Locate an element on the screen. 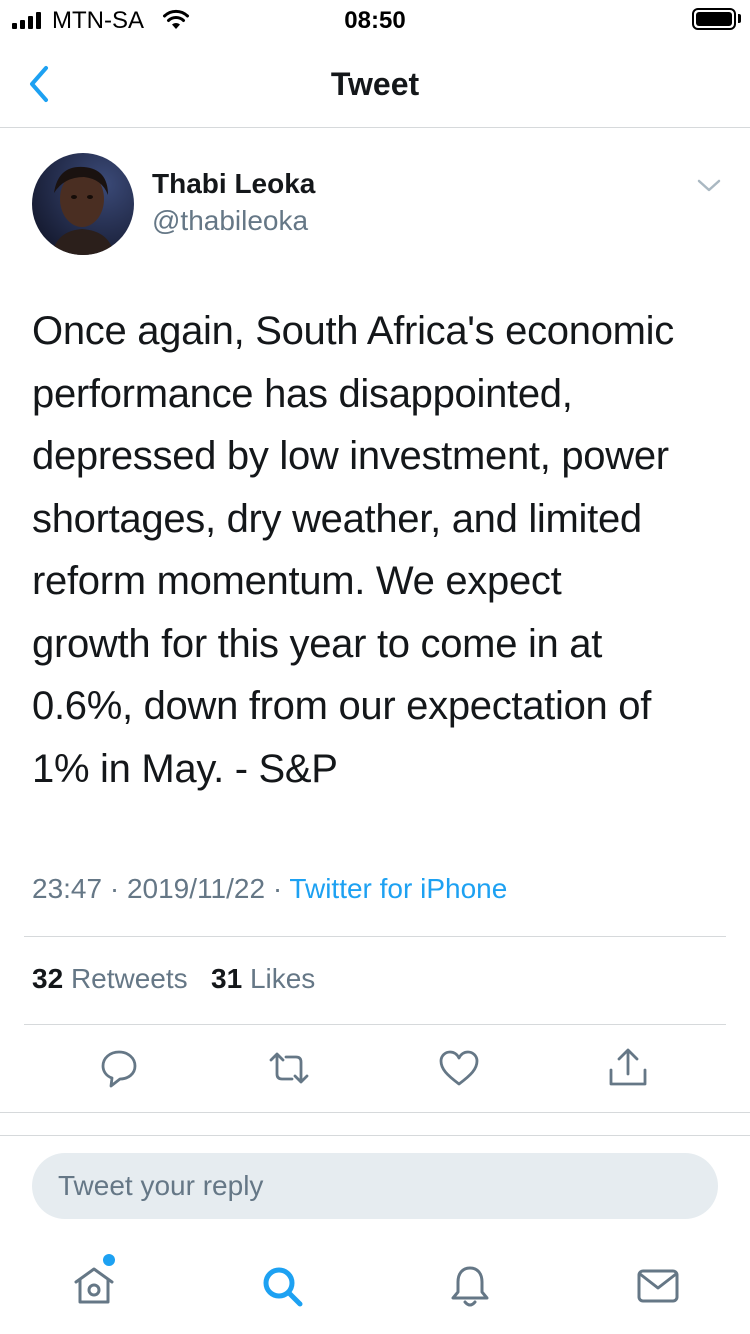  tweet-text-line: Once again, South Africa's economic is located at coordinates (353, 331).